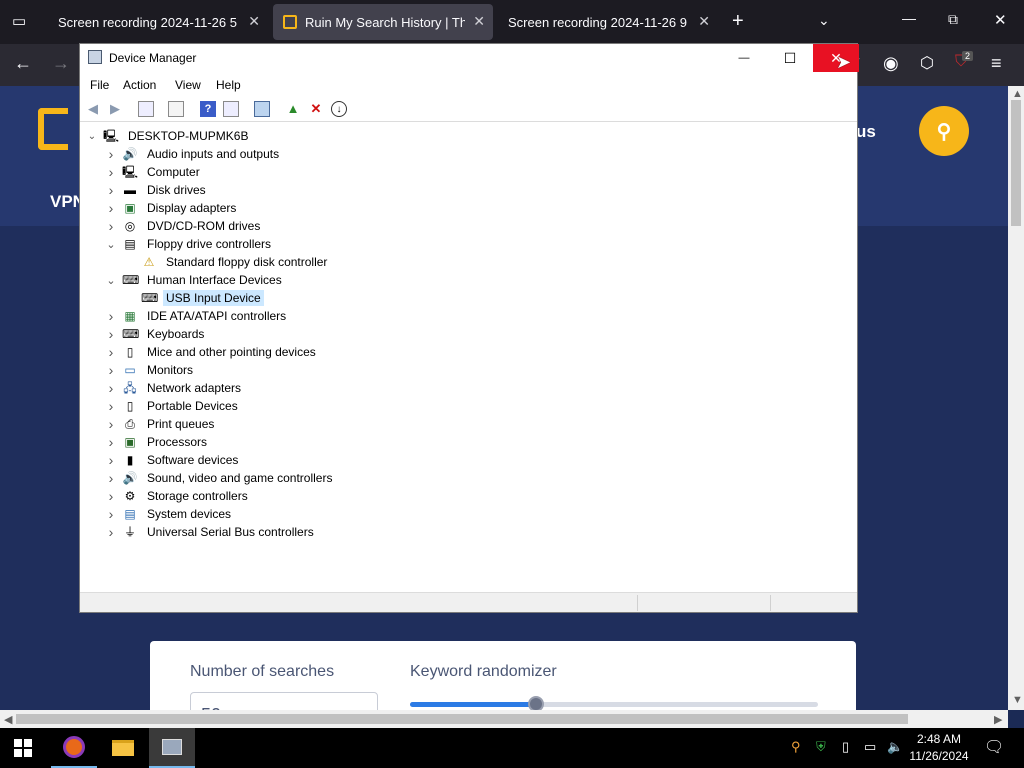  I want to click on tree-category: › 🖧 Network adapters, so click(174, 388).